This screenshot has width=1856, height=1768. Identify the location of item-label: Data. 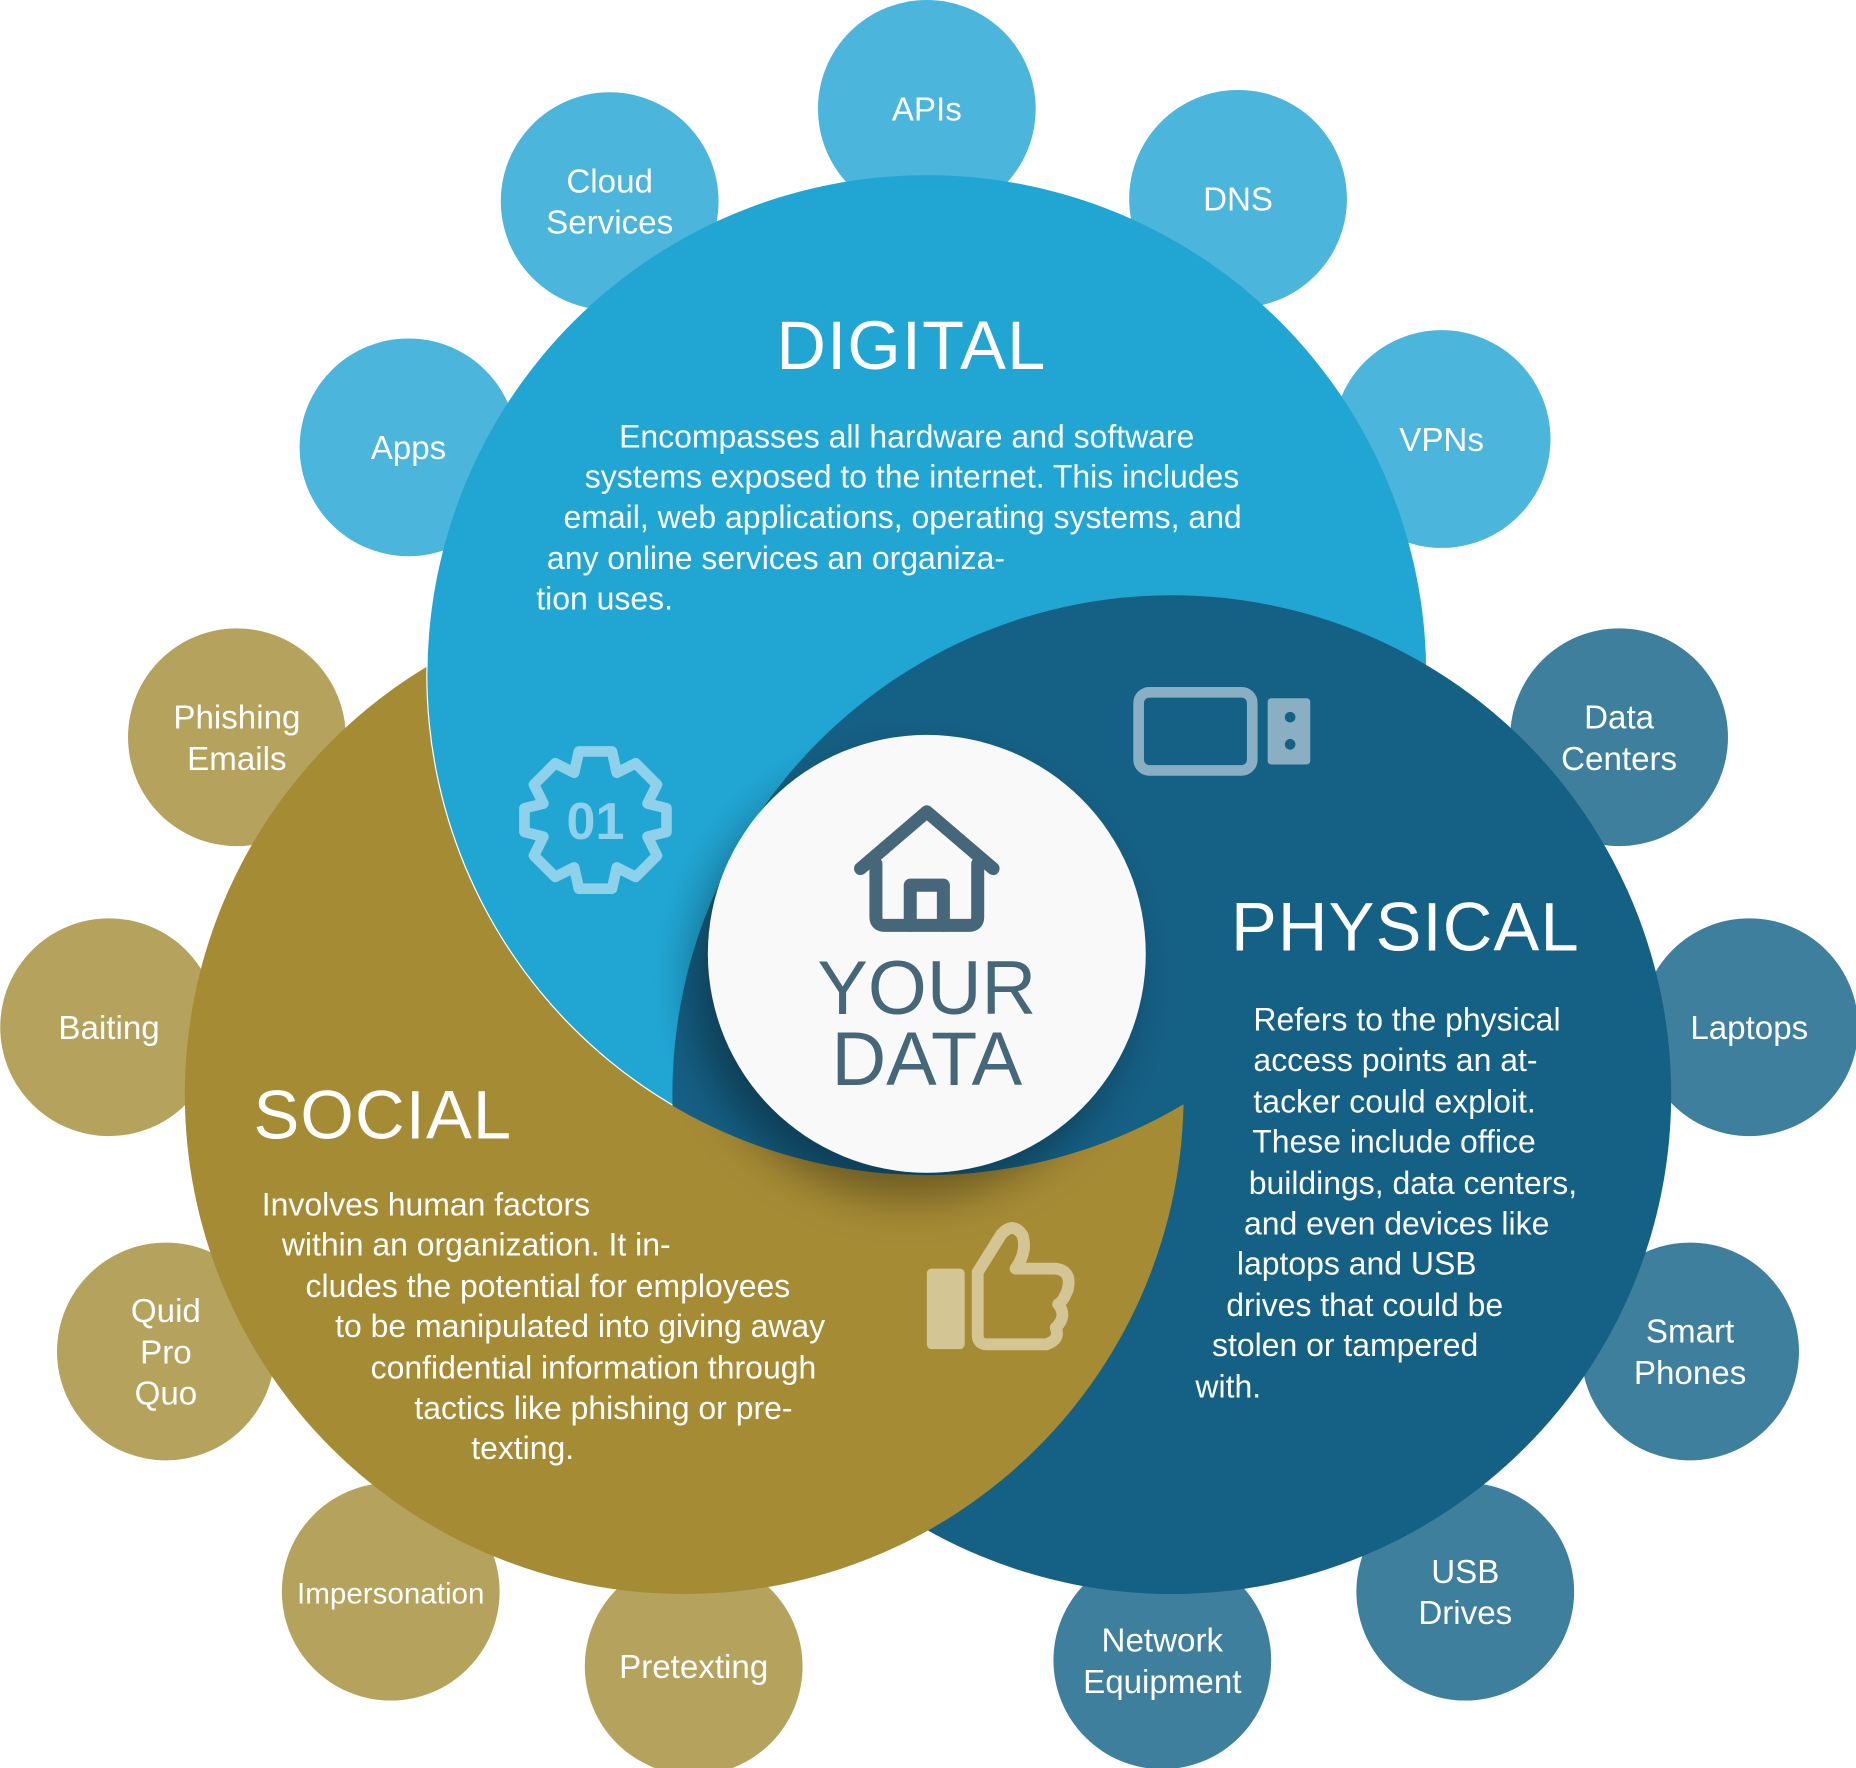
(1619, 717).